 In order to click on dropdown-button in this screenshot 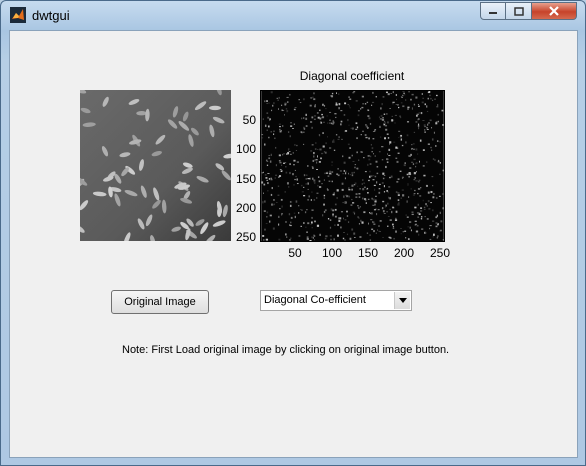, I will do `click(402, 300)`.